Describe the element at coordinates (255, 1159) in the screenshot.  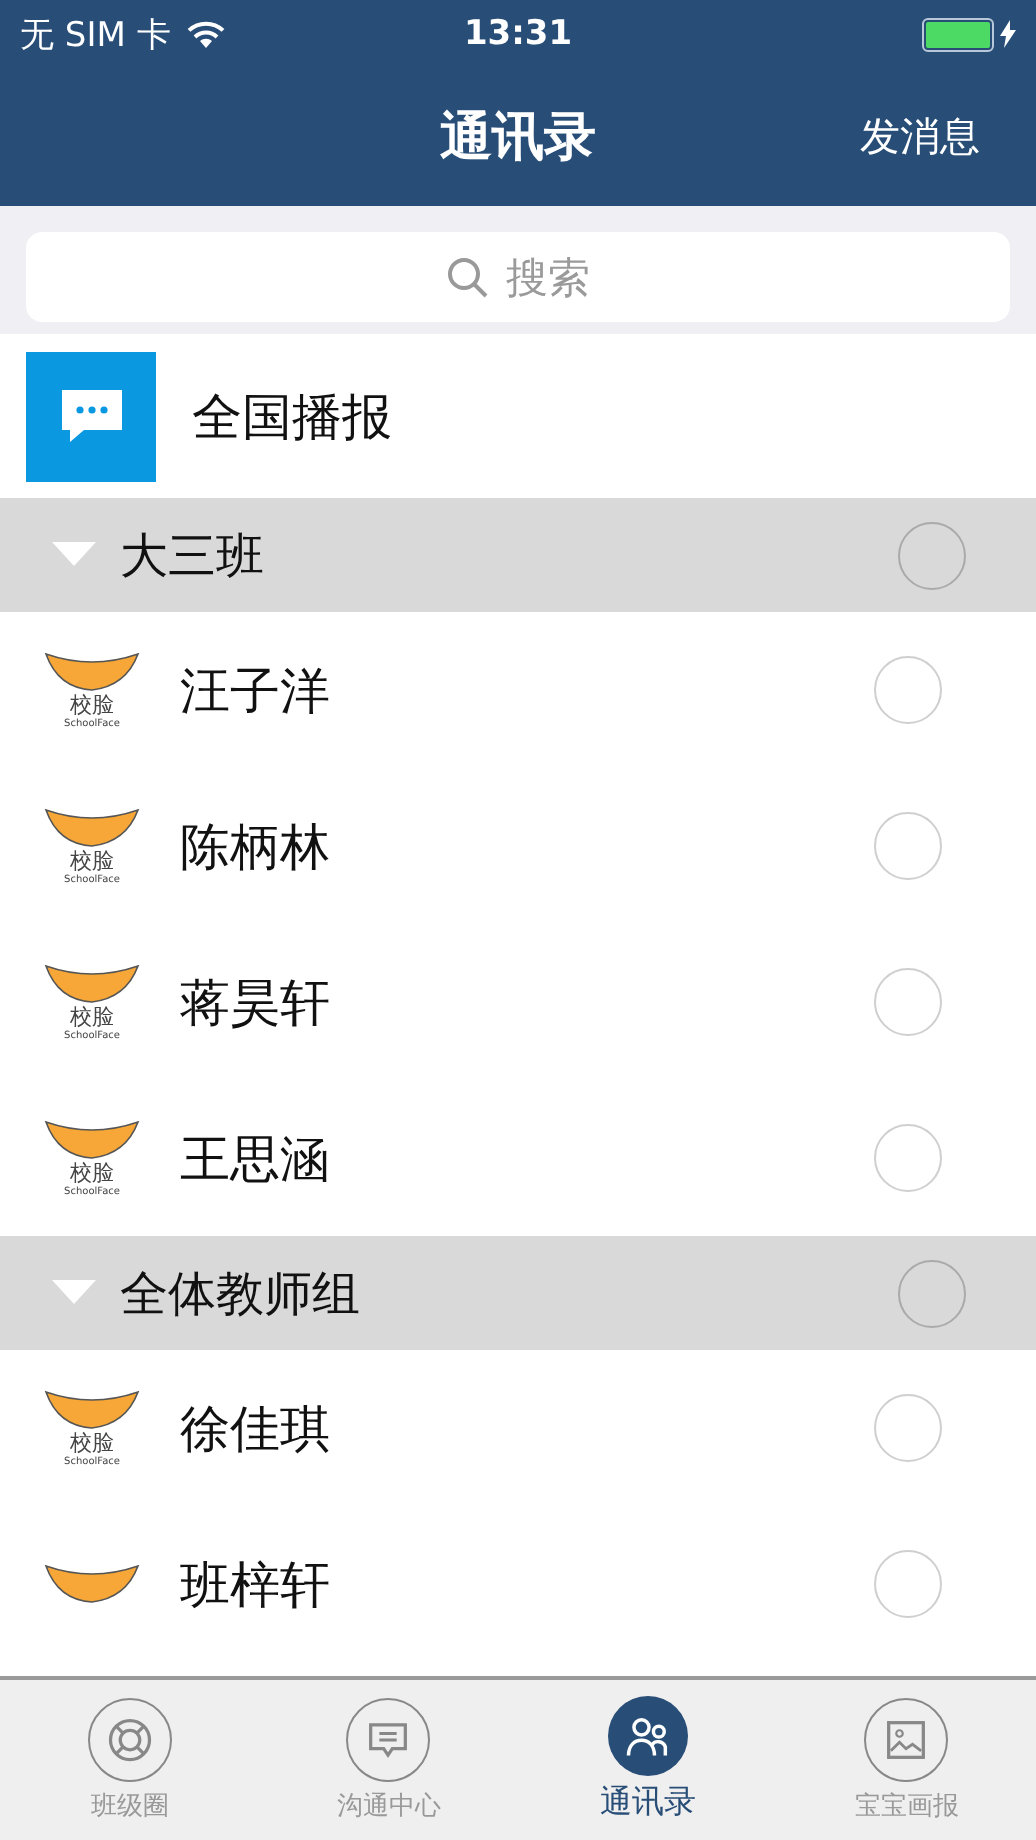
I see `contact-name: 王思涵` at that location.